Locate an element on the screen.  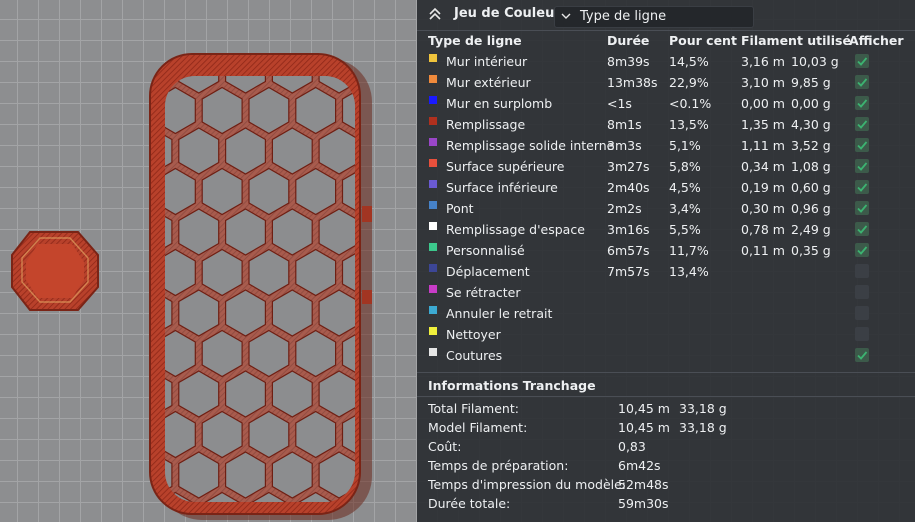
table-row: Mur intérieur 8m39s 14,5% 3,16 m 10,03 g is located at coordinates (666, 61).